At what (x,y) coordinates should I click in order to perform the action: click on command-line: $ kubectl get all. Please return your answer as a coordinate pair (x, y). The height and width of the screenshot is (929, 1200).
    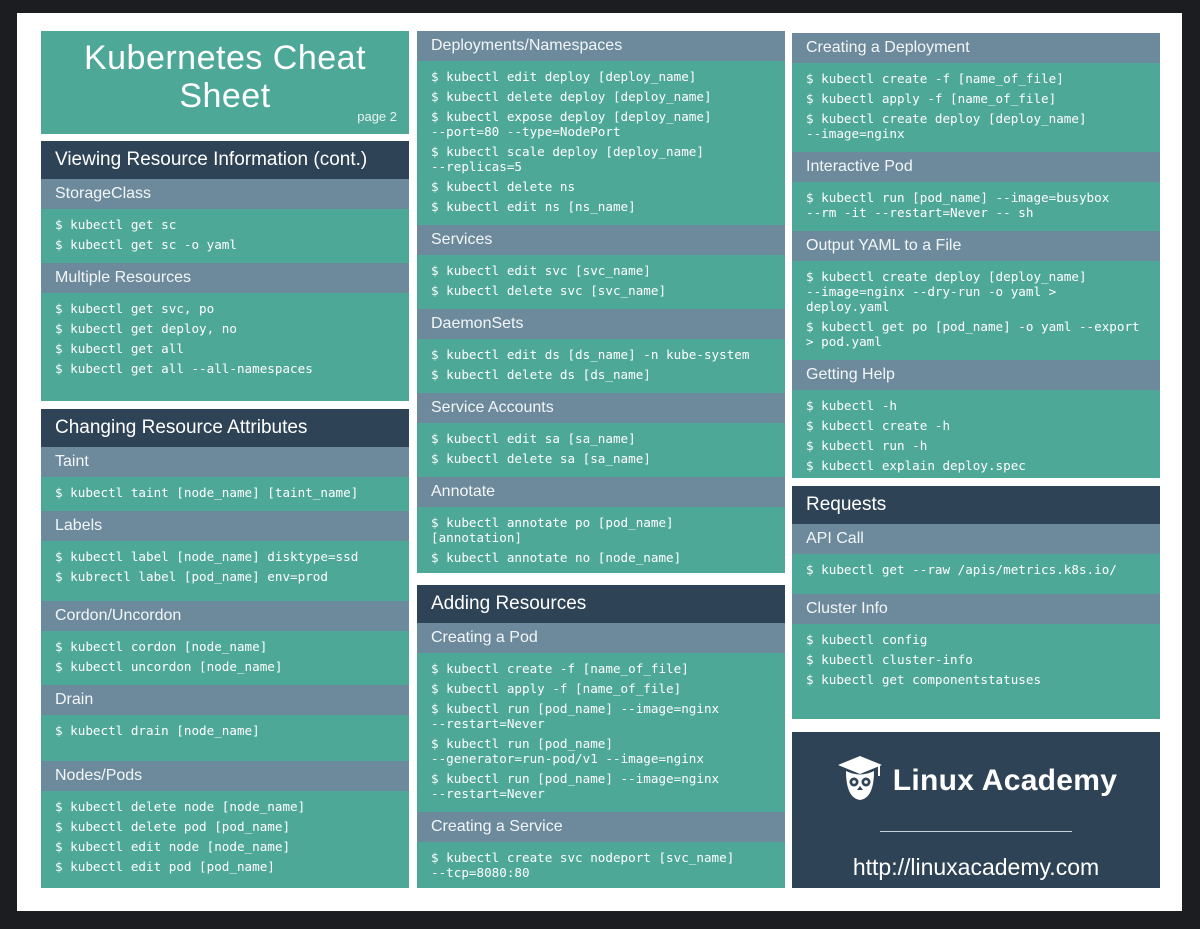
    Looking at the image, I should click on (119, 348).